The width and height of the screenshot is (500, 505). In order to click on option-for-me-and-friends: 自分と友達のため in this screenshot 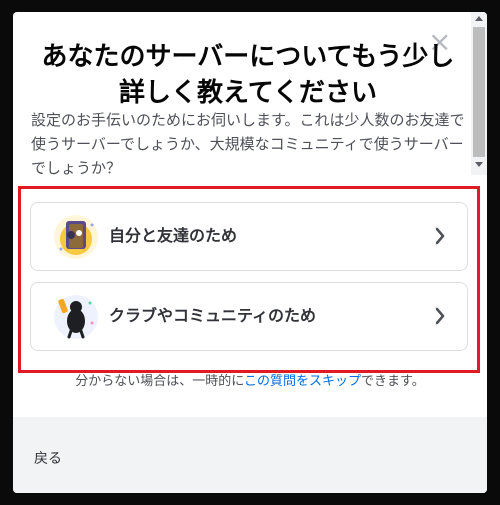, I will do `click(249, 236)`.